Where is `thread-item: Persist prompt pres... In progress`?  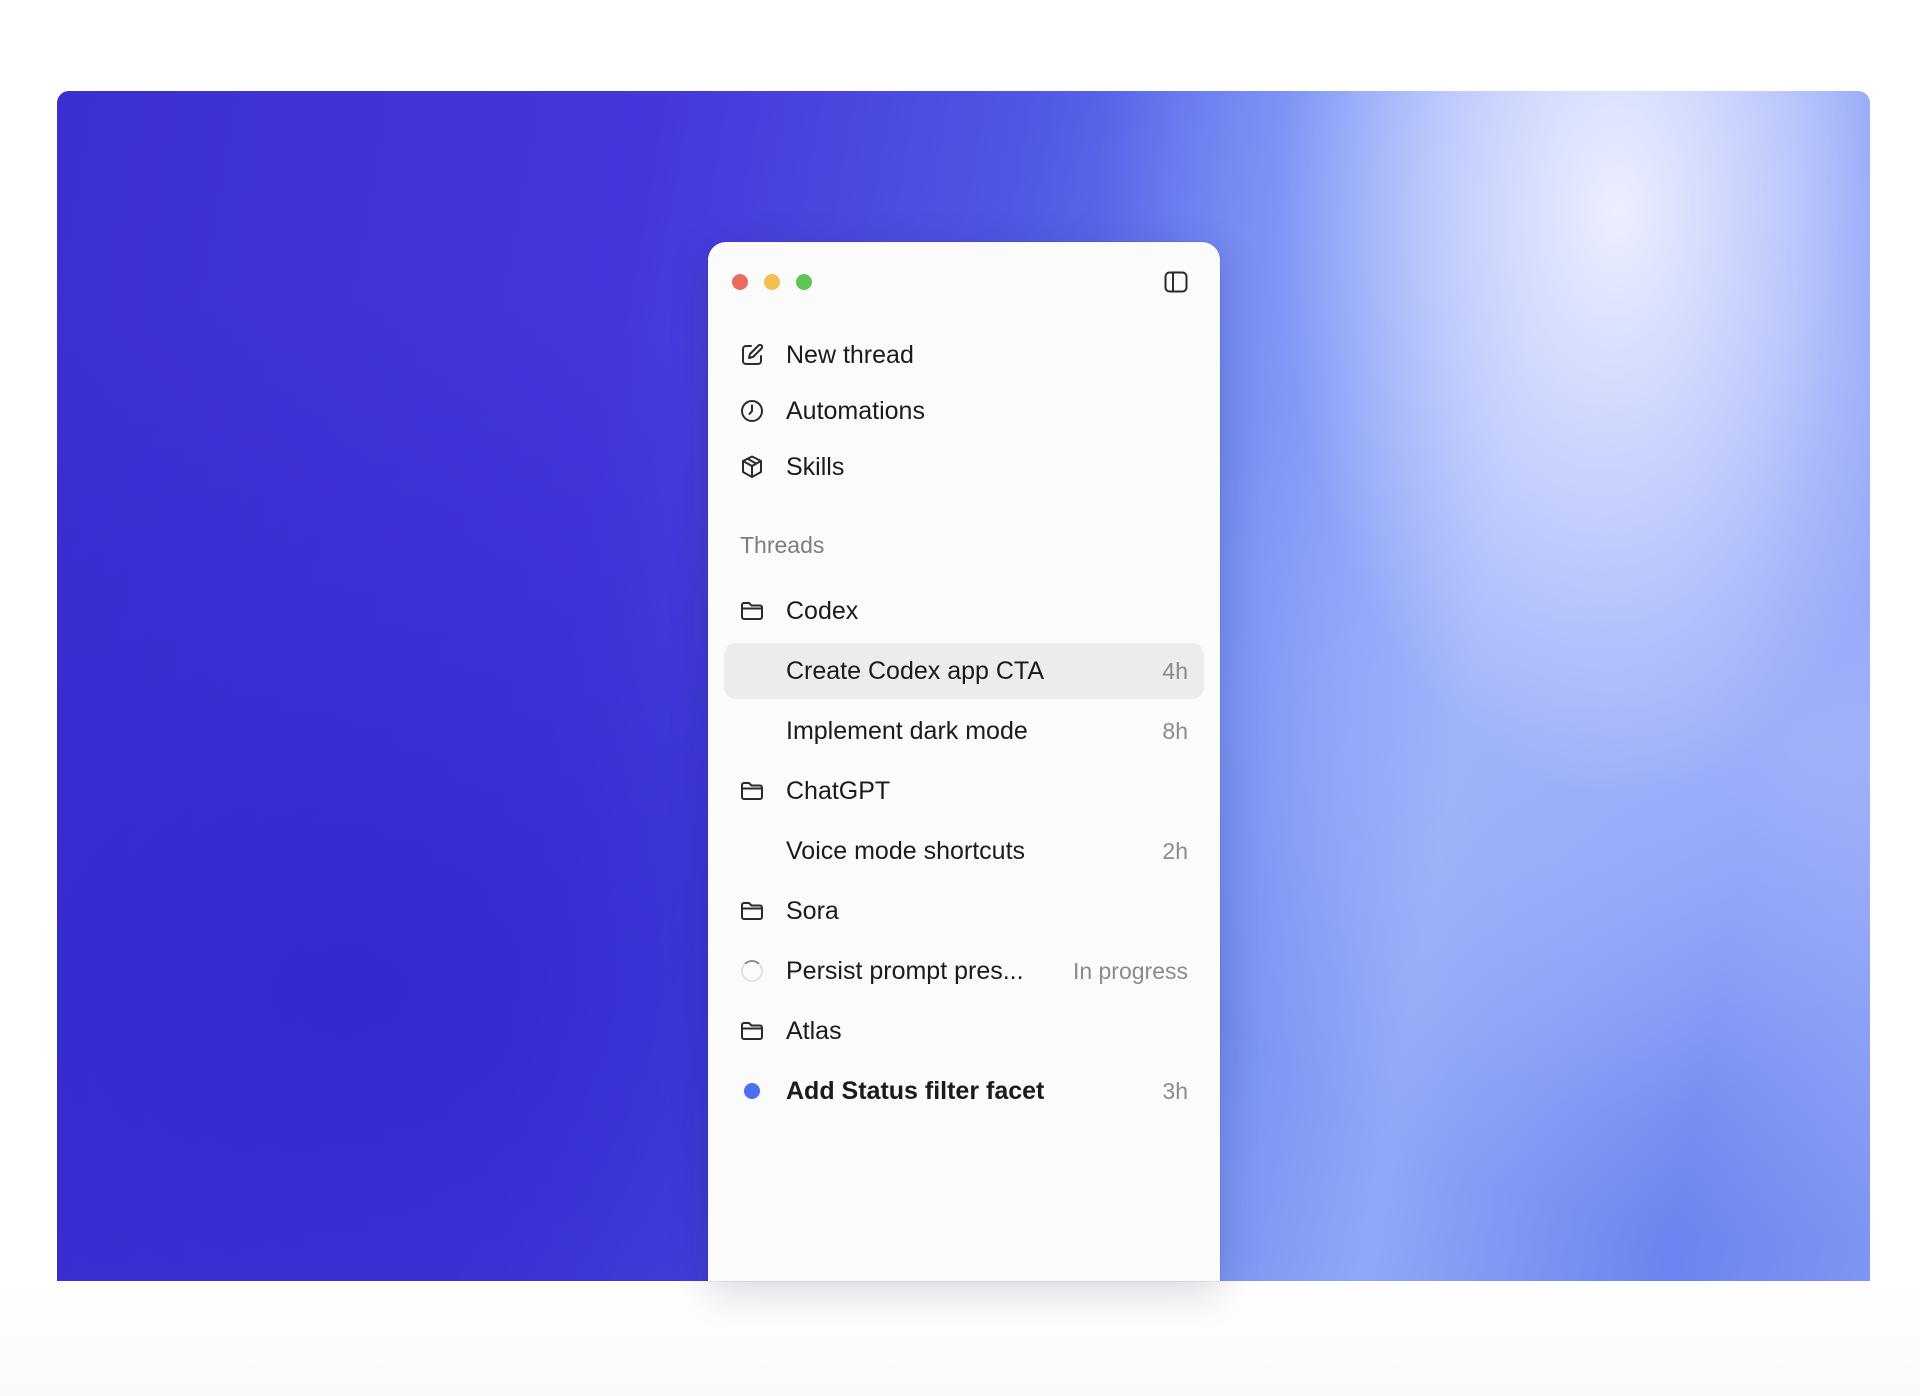 thread-item: Persist prompt pres... In progress is located at coordinates (964, 971).